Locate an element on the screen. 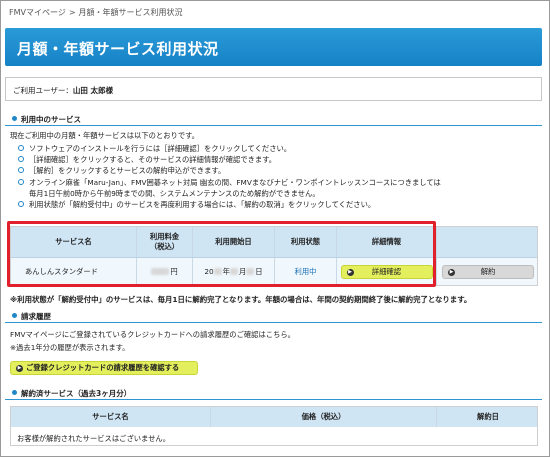  billing-description: FMVマイページにご登録されているクレジットカードへの請求履歴のご確認はこちら。 is located at coordinates (152, 334).